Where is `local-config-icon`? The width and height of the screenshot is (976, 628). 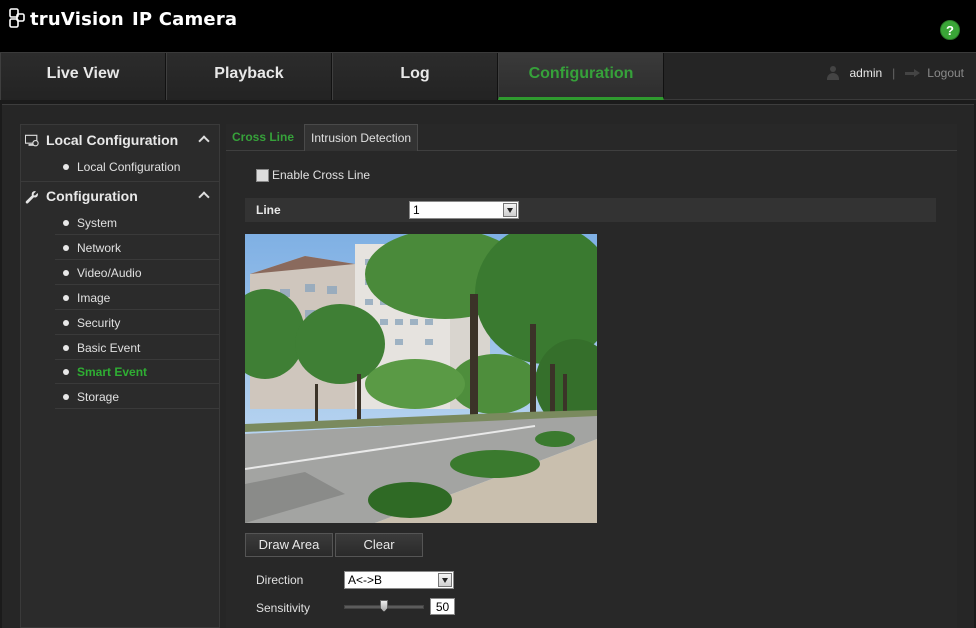
local-config-icon is located at coordinates (32, 140).